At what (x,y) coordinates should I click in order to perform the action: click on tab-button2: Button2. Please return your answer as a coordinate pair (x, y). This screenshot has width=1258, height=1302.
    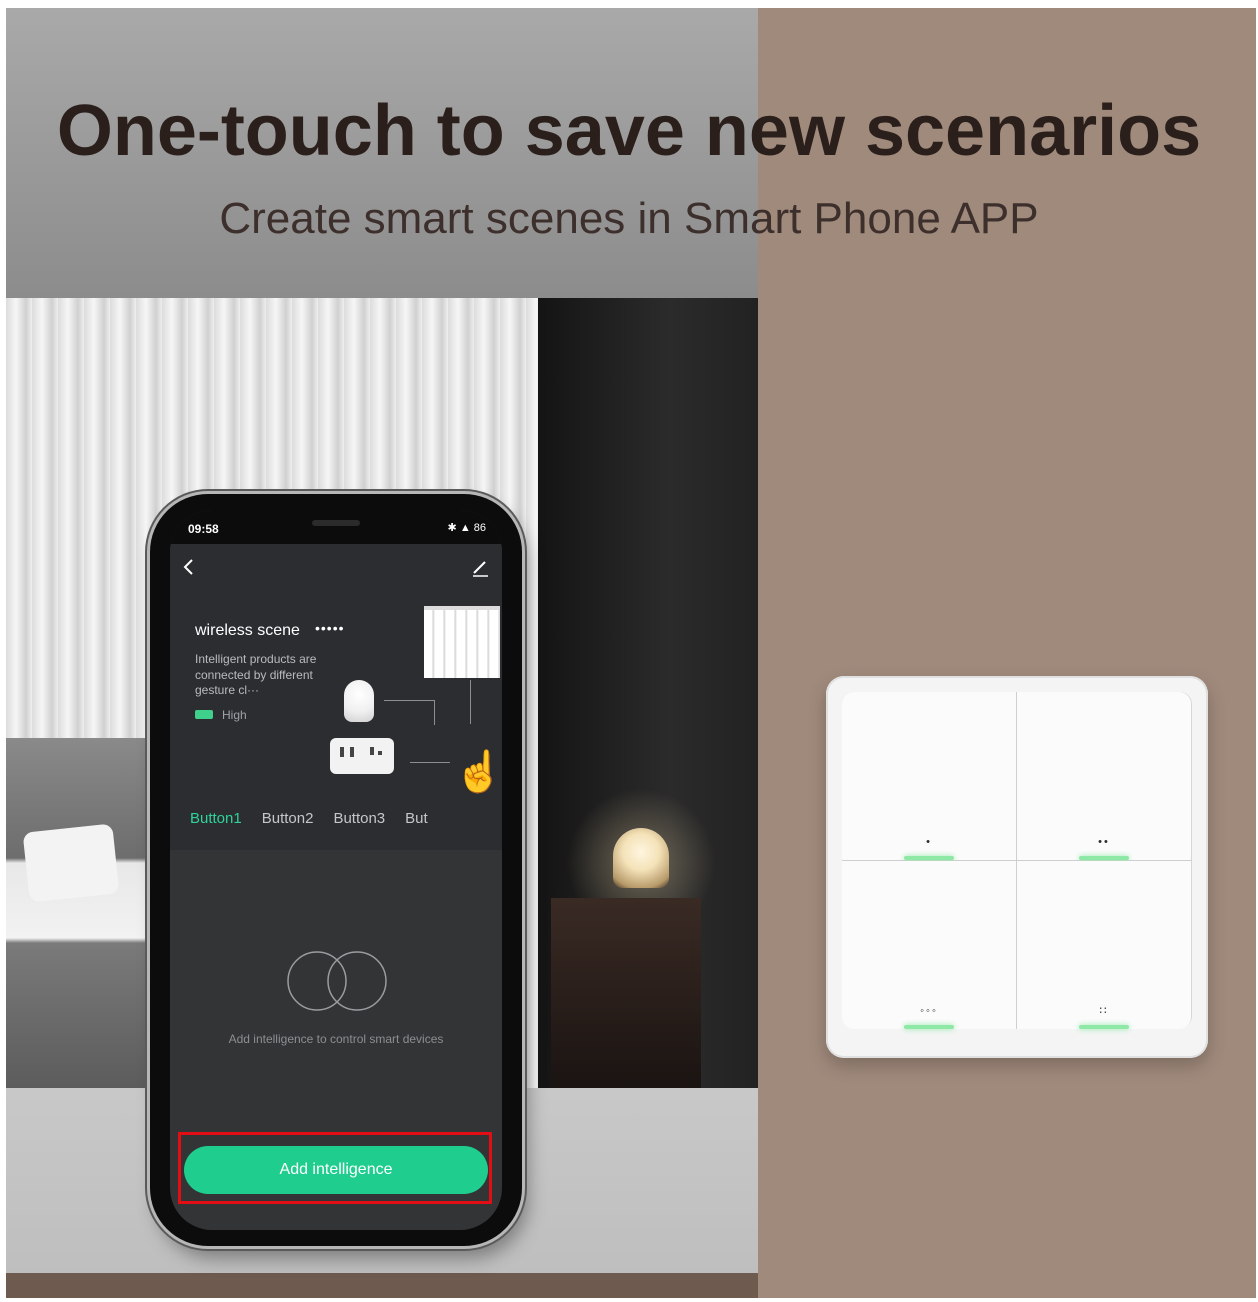
    Looking at the image, I should click on (288, 818).